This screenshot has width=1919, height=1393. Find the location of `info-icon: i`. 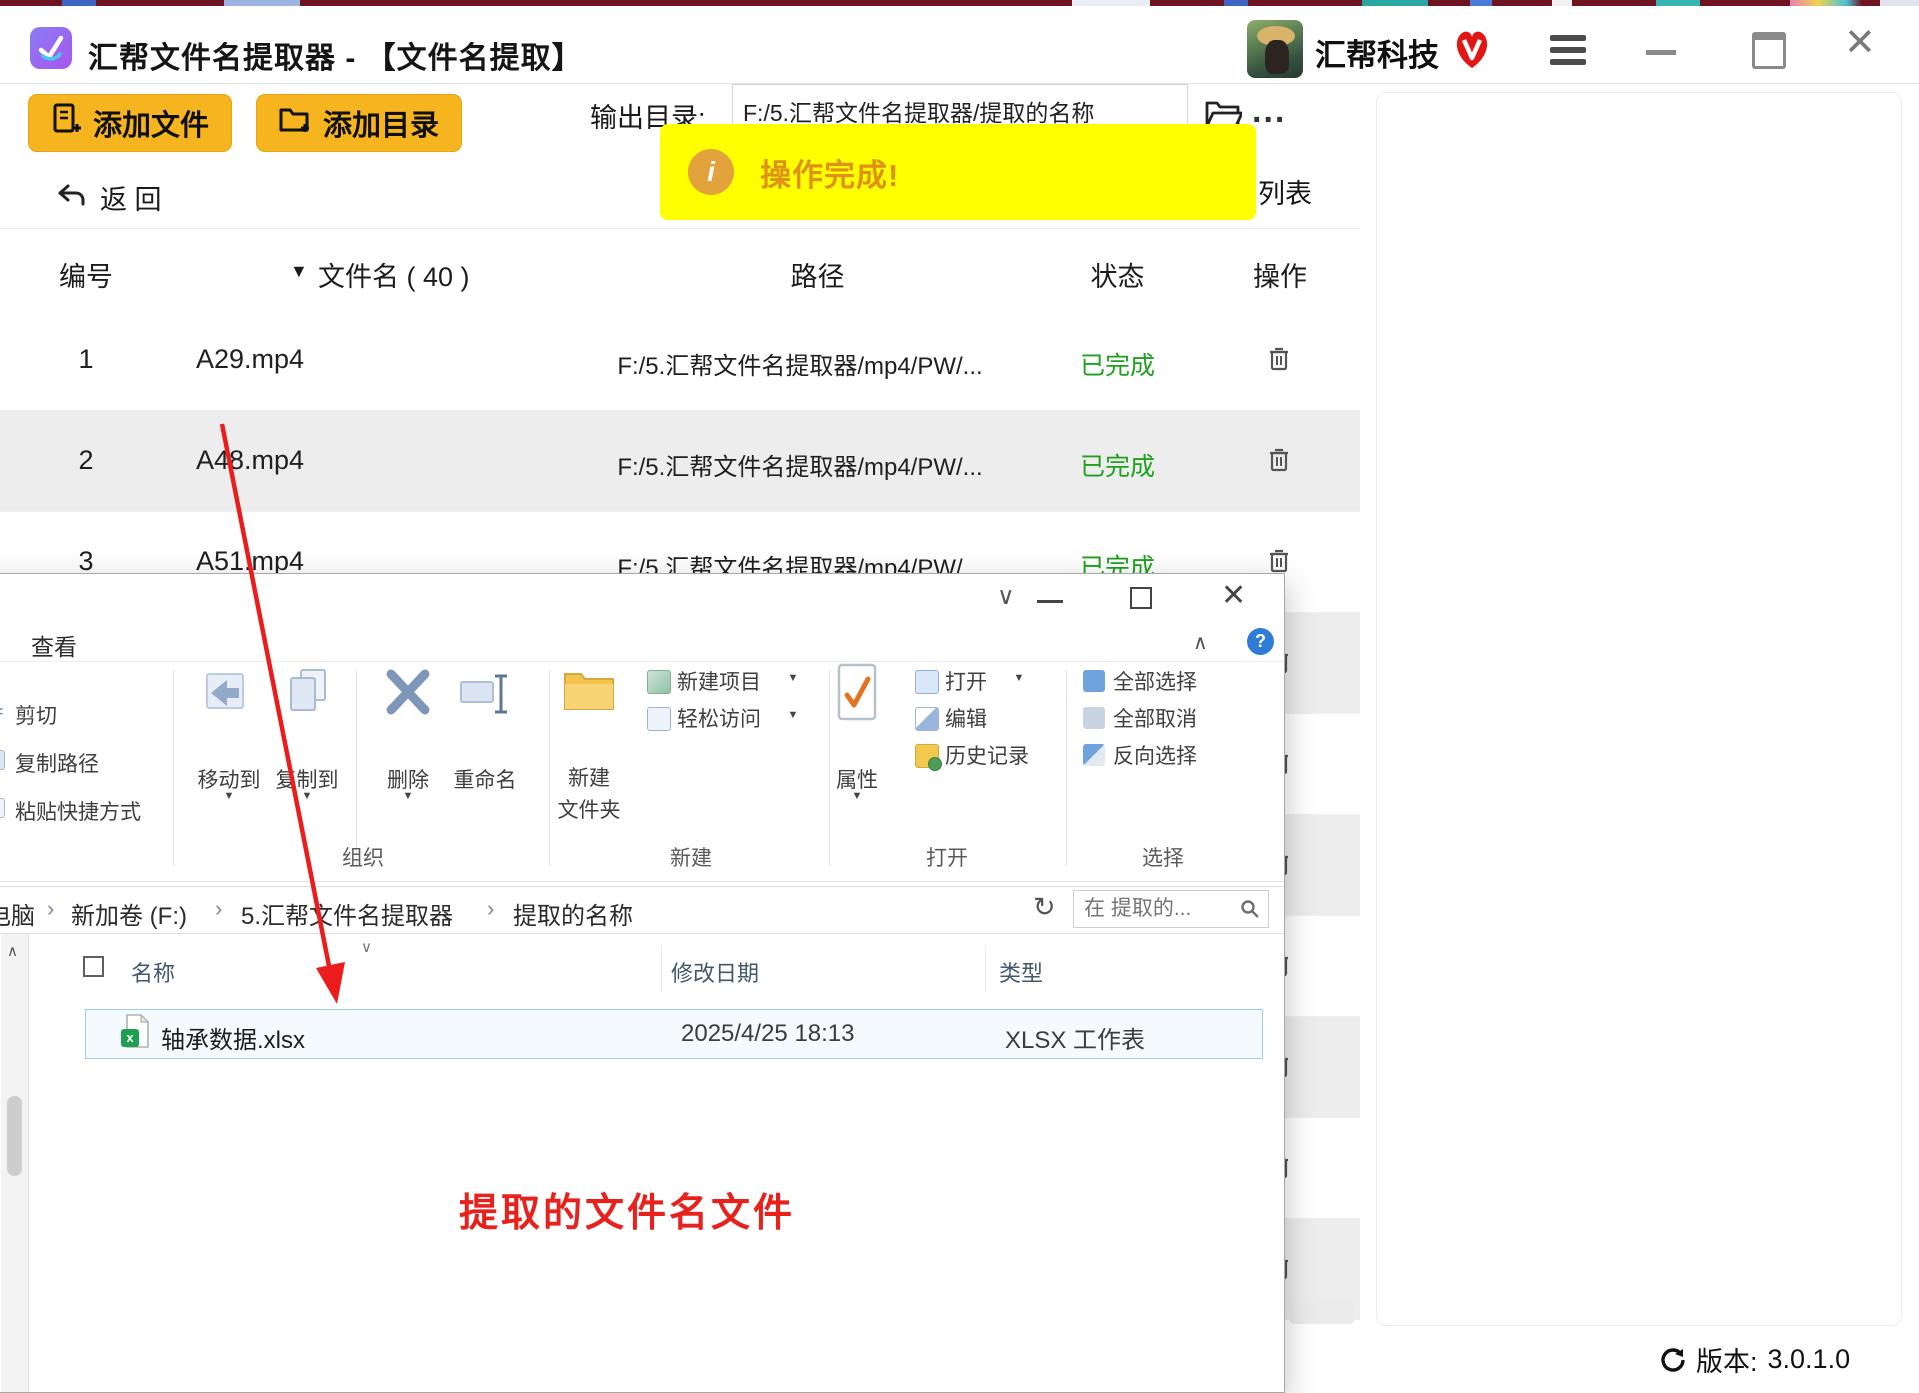

info-icon: i is located at coordinates (711, 172).